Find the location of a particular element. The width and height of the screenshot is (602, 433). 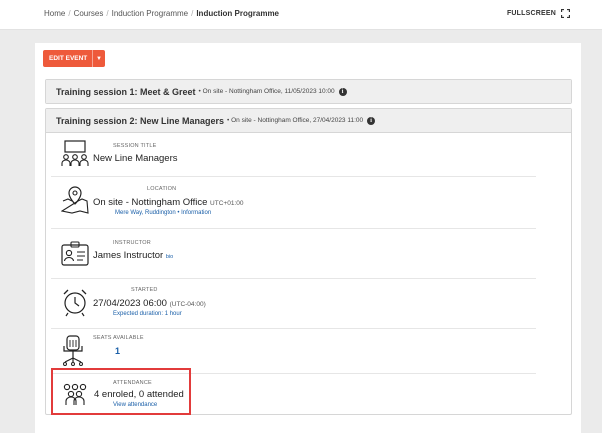

breadcrumb-courses: Courses is located at coordinates (89, 13).